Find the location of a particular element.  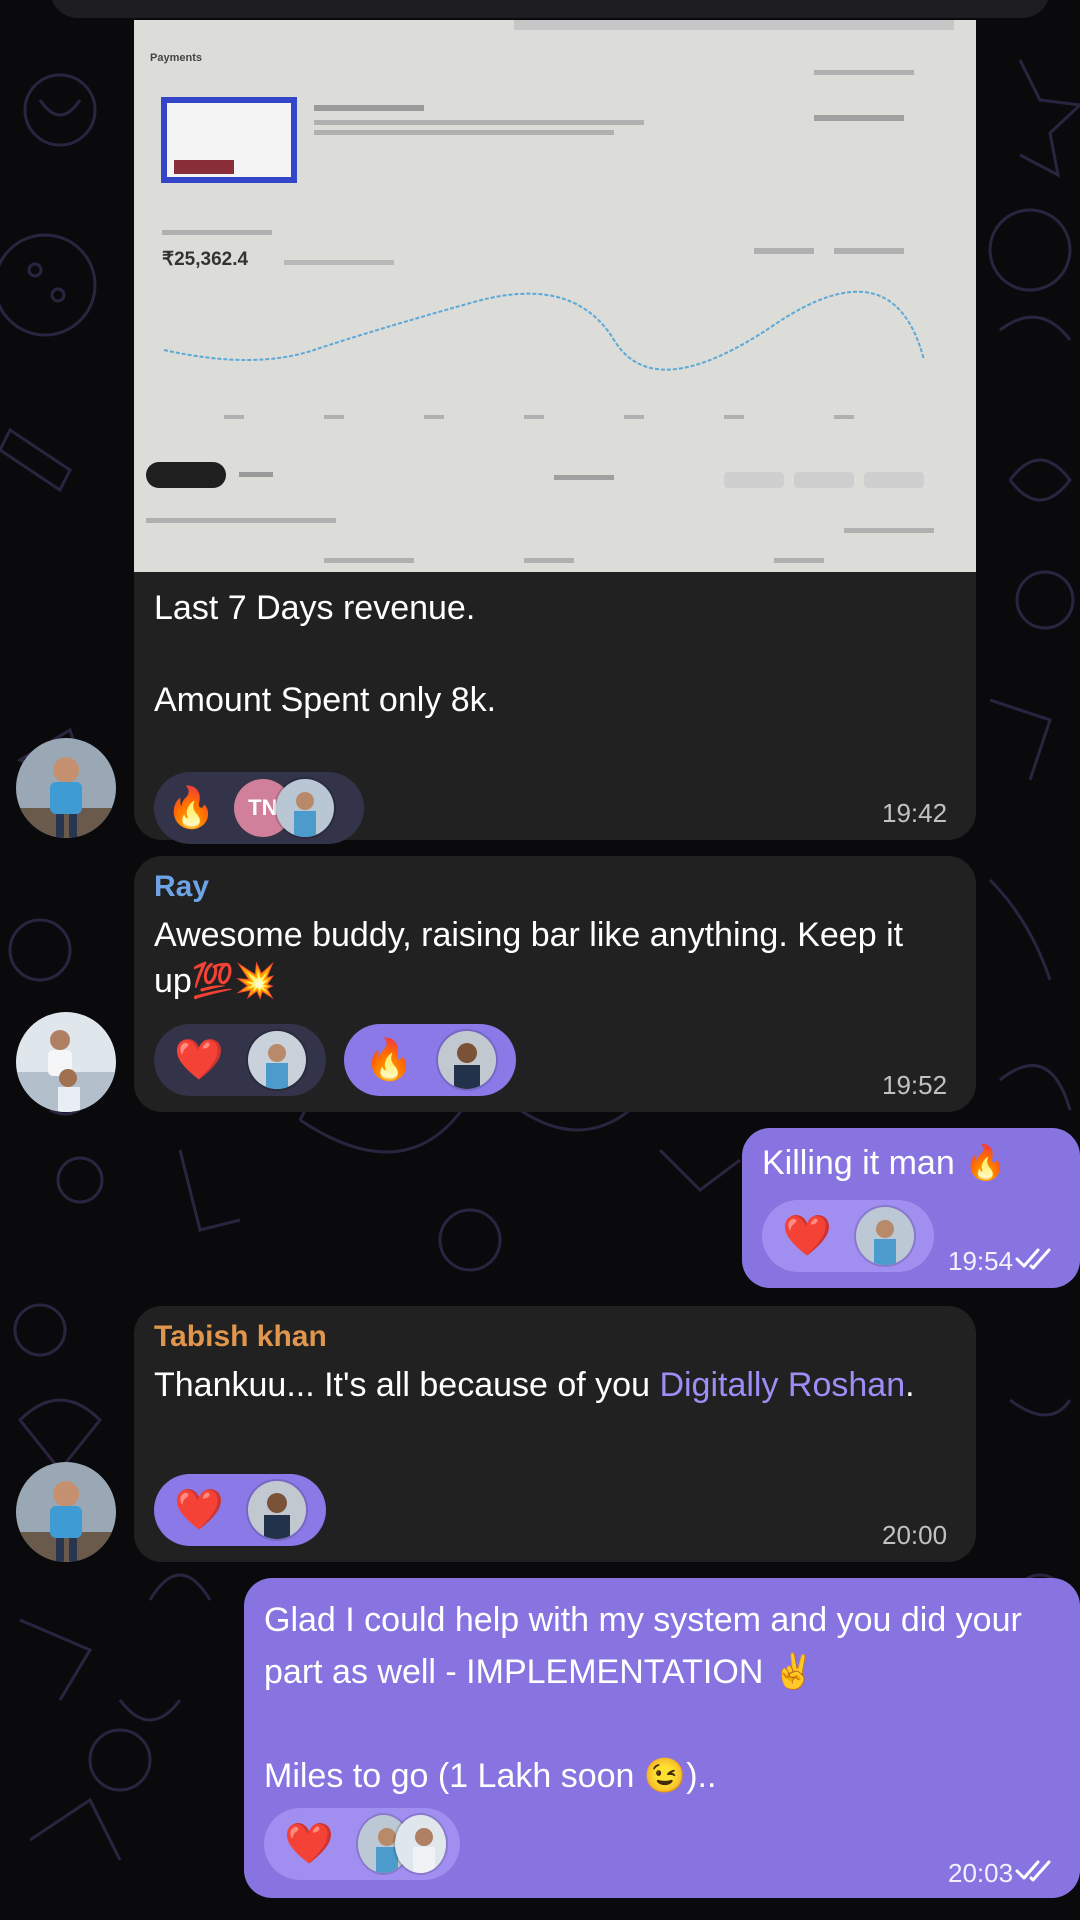

message-time: 20:03 is located at coordinates (1002, 1873).